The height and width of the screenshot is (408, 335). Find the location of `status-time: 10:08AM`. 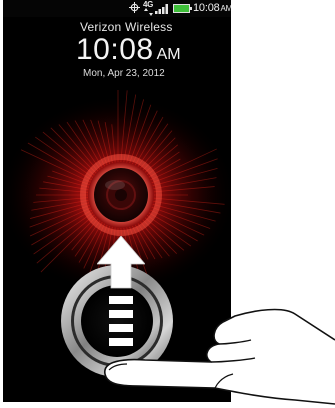

status-time: 10:08AM is located at coordinates (212, 8).